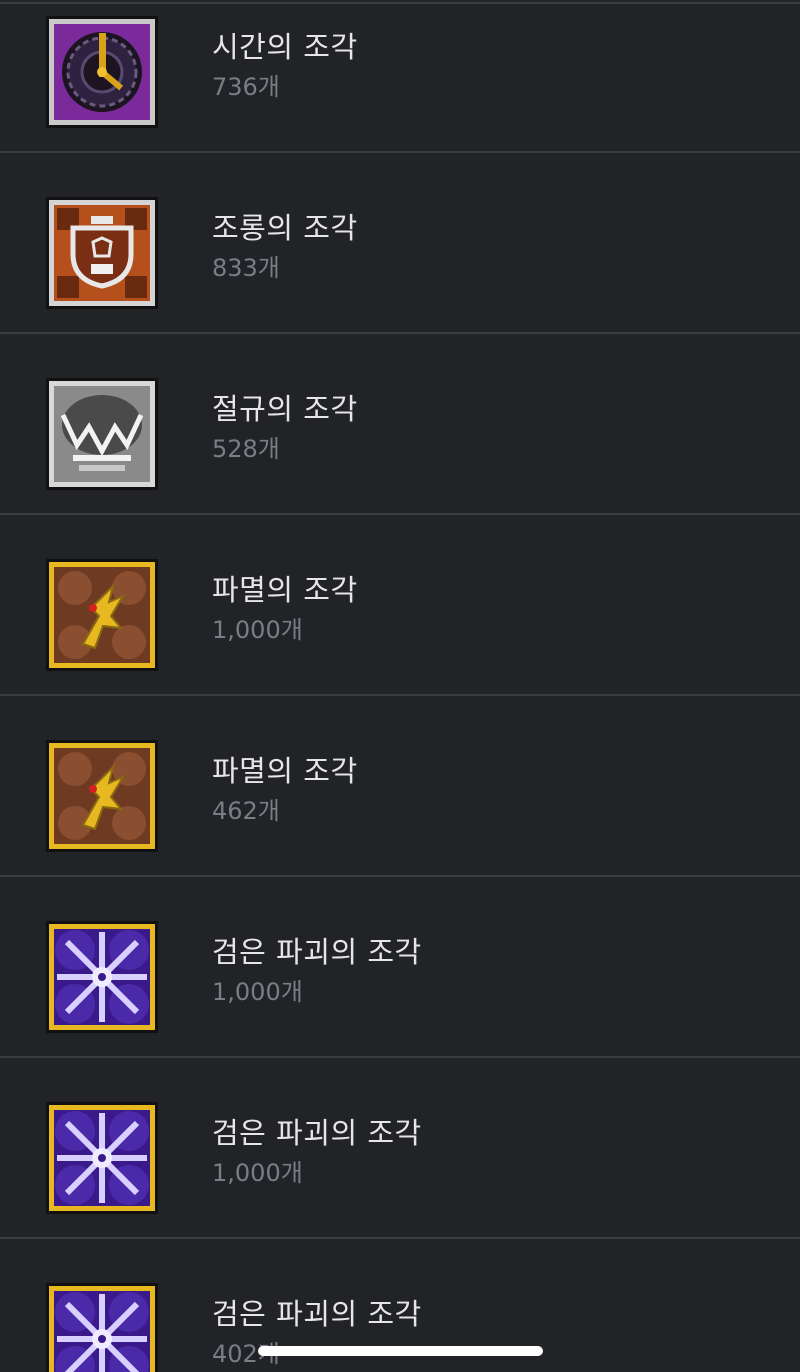 Image resolution: width=800 pixels, height=1372 pixels. I want to click on list-item: 시간의 조각 736개, so click(400, 76).